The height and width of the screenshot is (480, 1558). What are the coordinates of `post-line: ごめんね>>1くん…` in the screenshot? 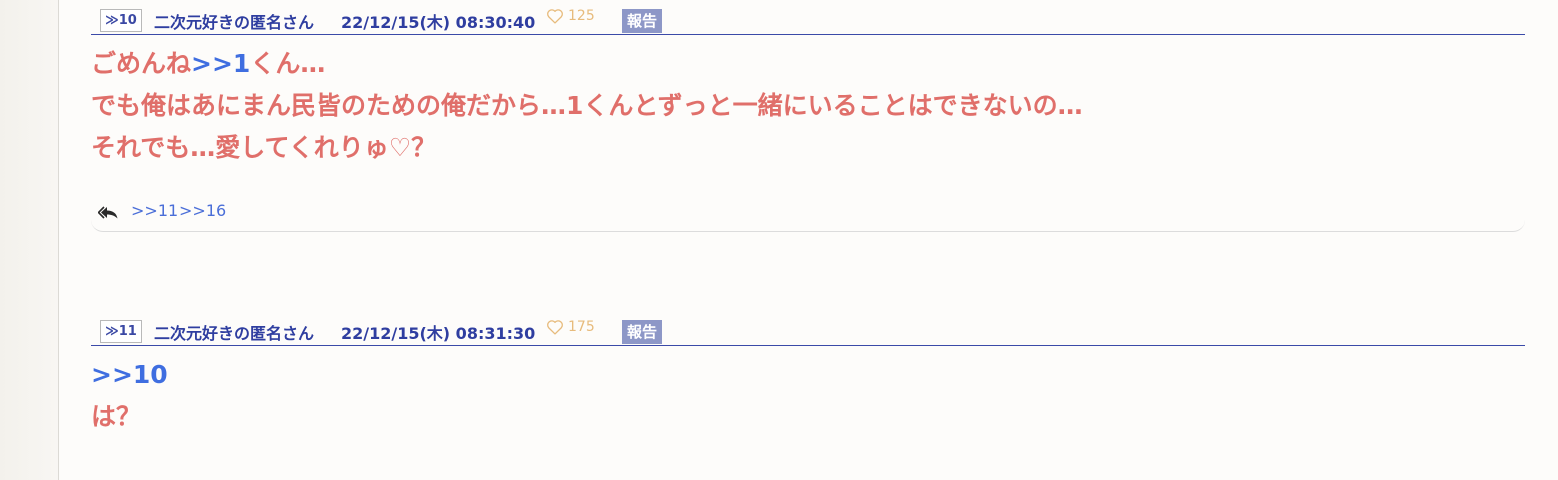 It's located at (808, 64).